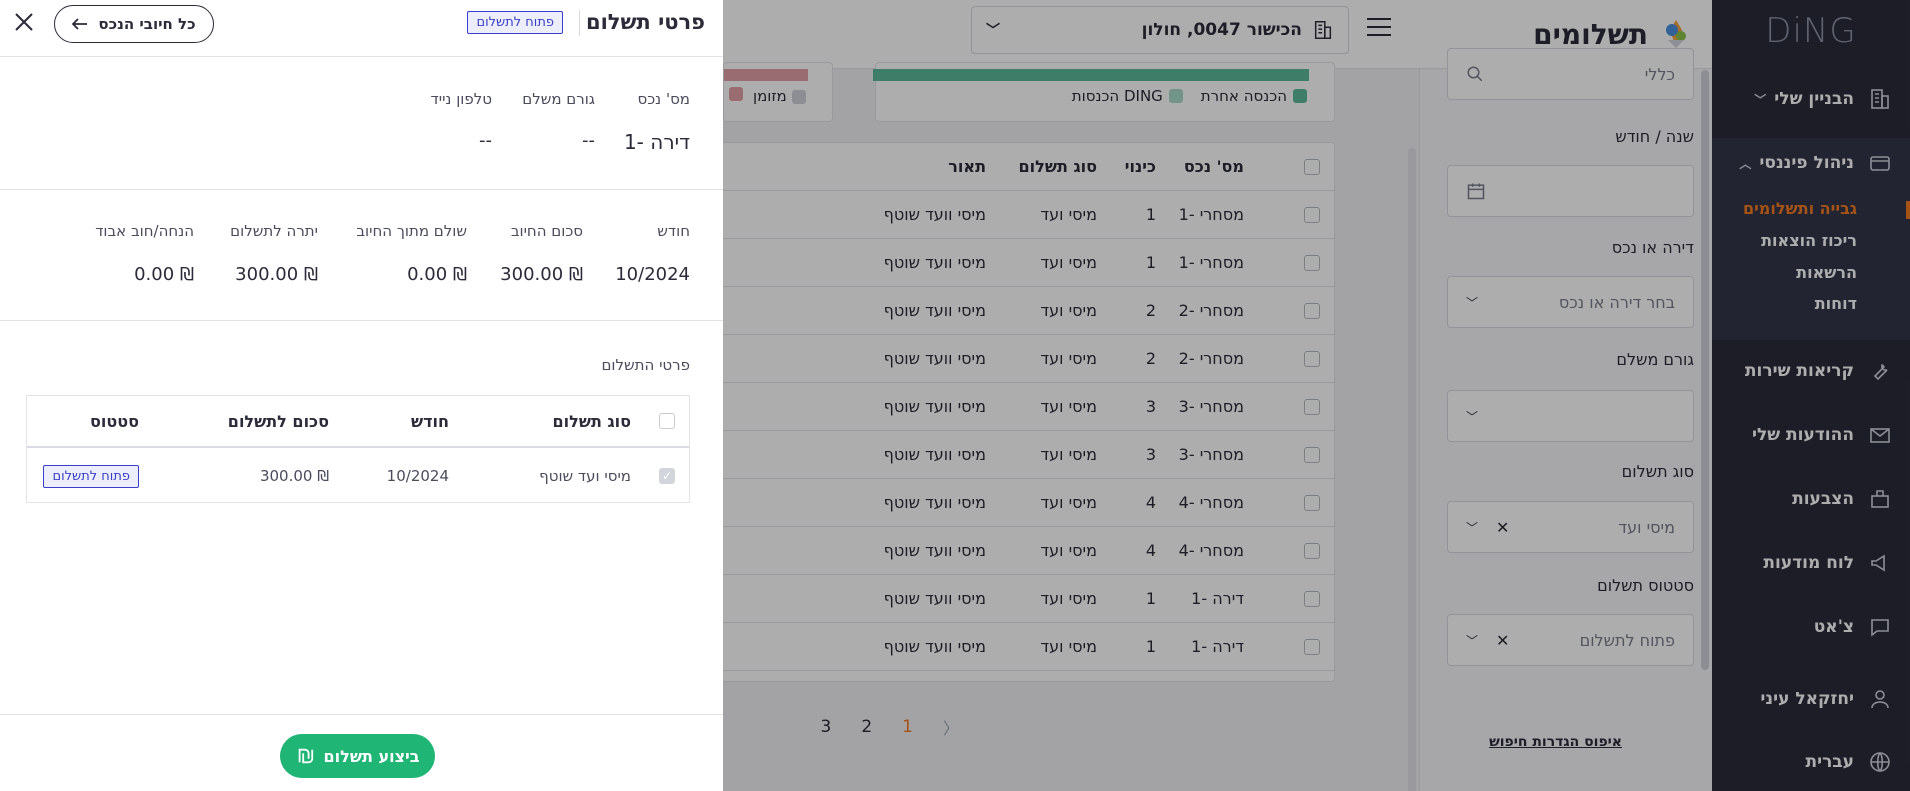 The image size is (1910, 791). Describe the element at coordinates (664, 99) in the screenshot. I see `property-number-label: מס' נכס` at that location.